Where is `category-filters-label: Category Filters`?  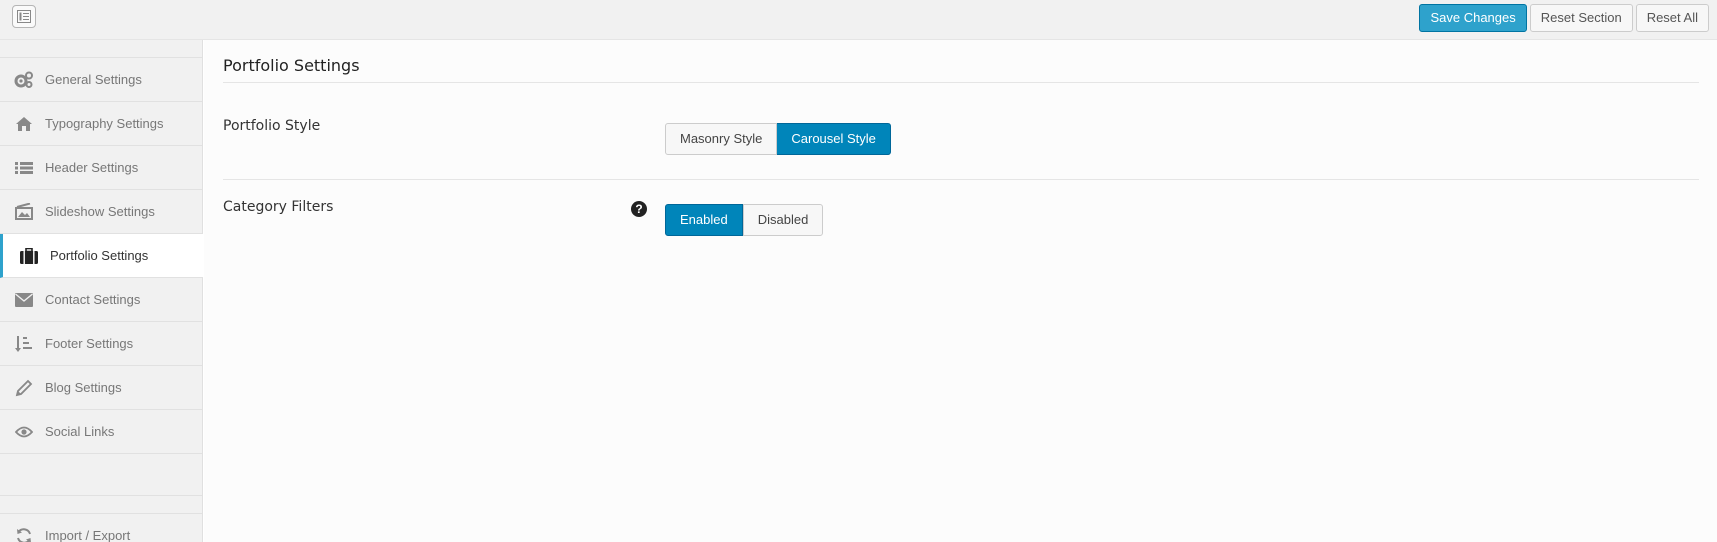 category-filters-label: Category Filters is located at coordinates (278, 207).